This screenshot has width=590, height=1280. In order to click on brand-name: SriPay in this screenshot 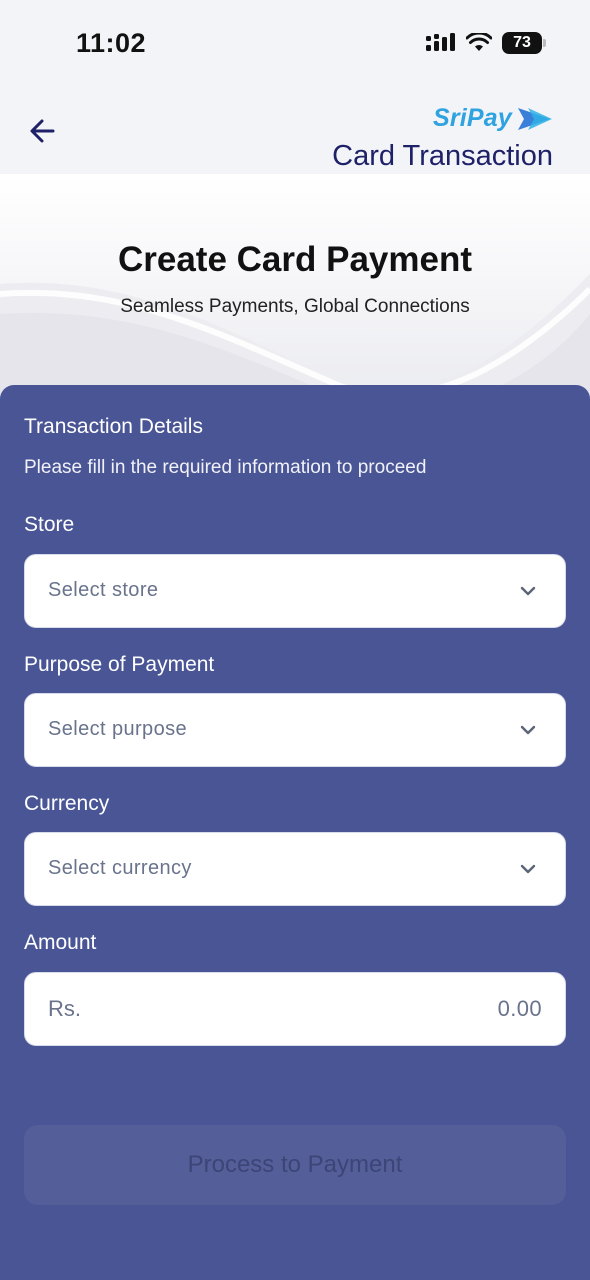, I will do `click(472, 118)`.